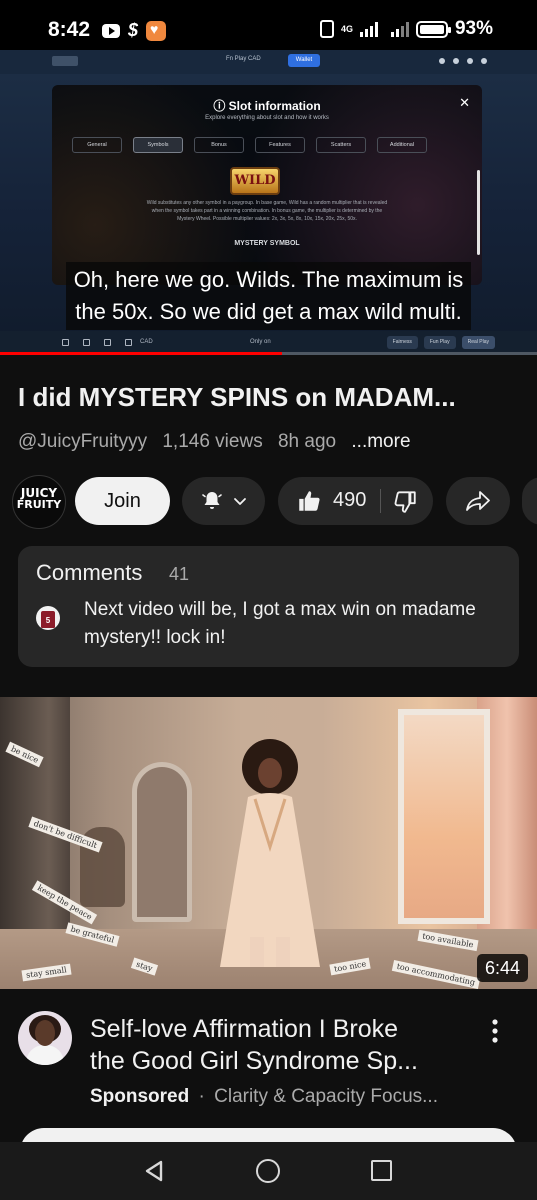  Describe the element at coordinates (154, 1171) in the screenshot. I see `back-icon` at that location.